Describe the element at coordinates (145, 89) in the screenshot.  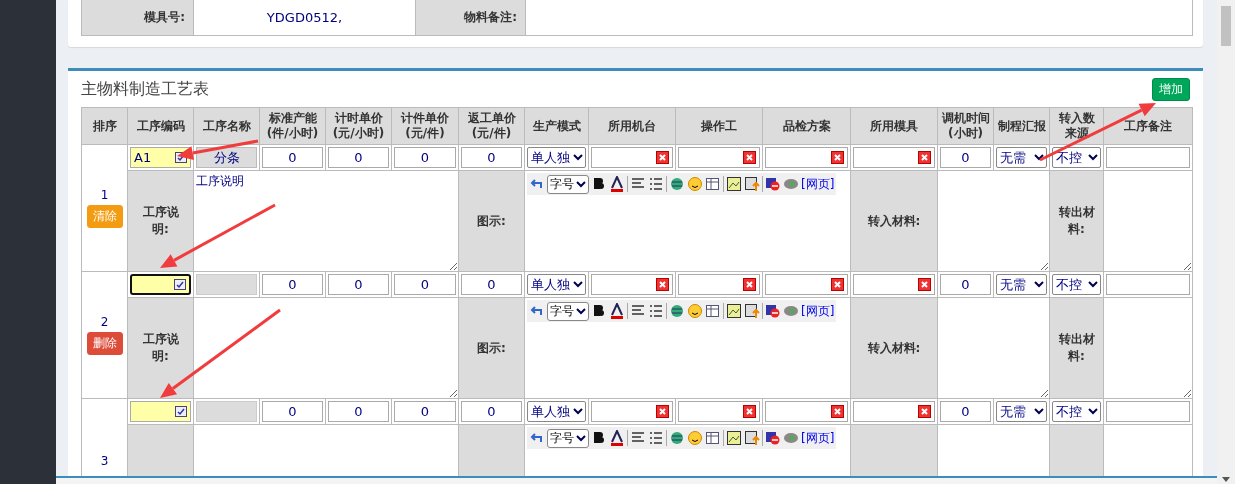
I see `section-title: 主物料制造工艺表` at that location.